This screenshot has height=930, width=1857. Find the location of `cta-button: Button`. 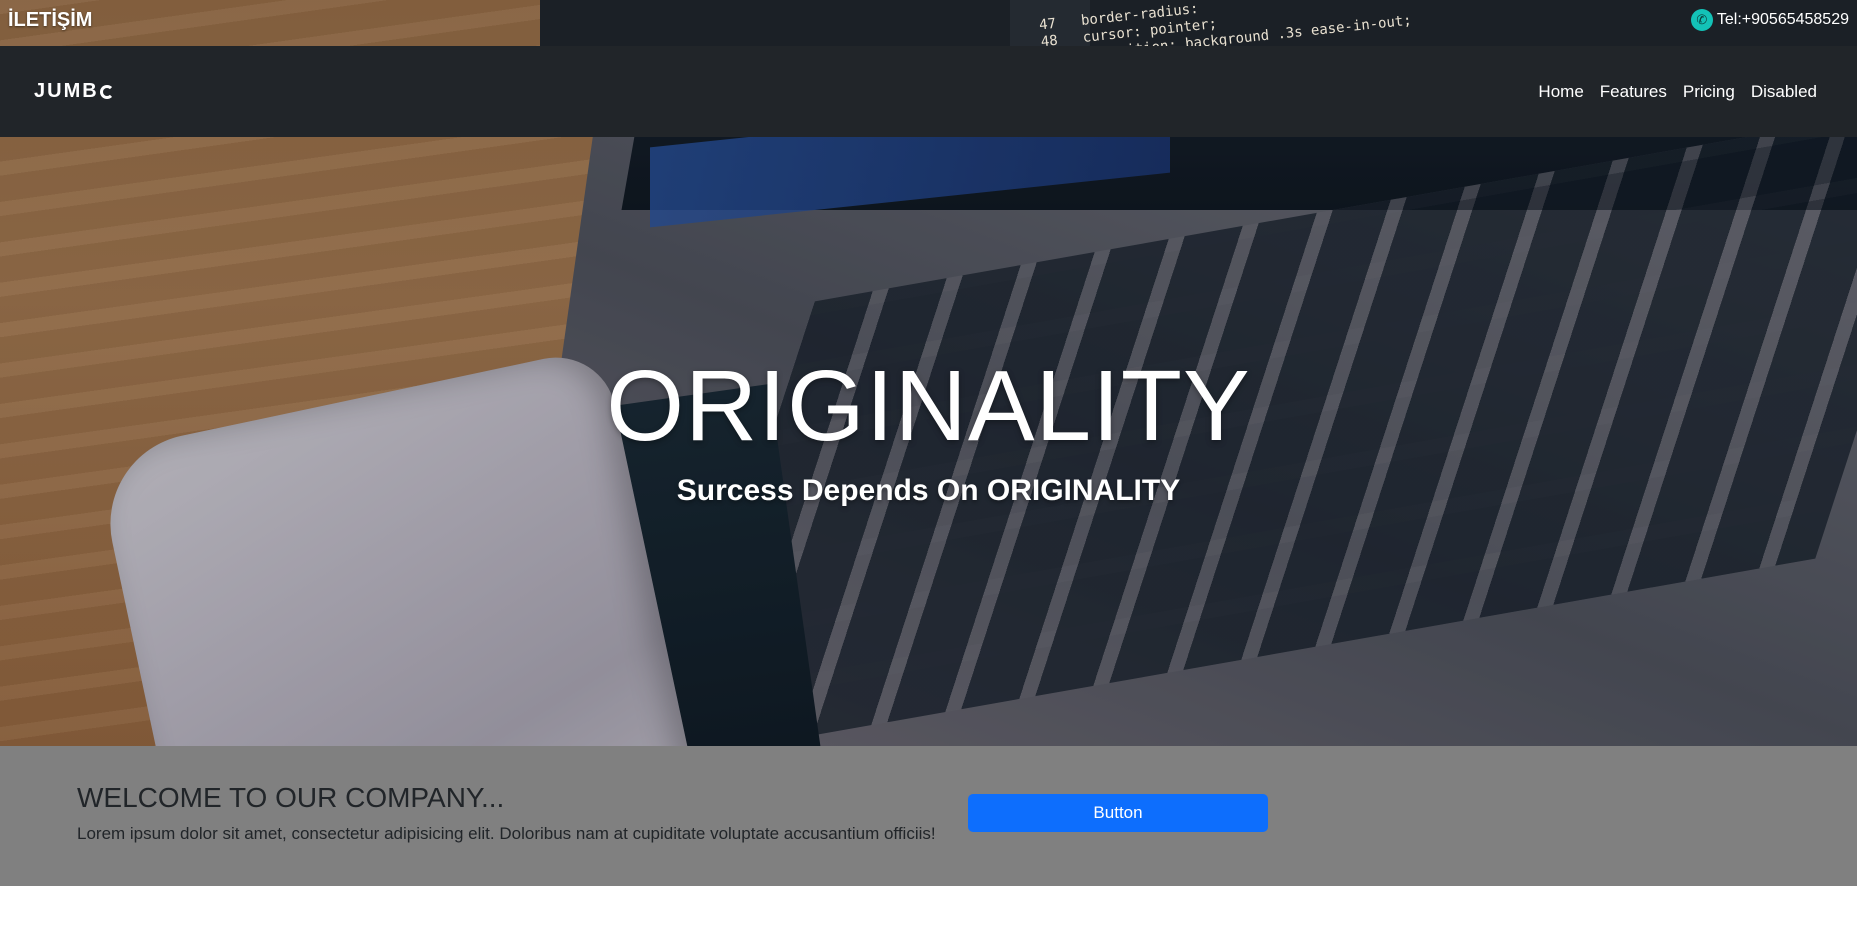

cta-button: Button is located at coordinates (1118, 813).